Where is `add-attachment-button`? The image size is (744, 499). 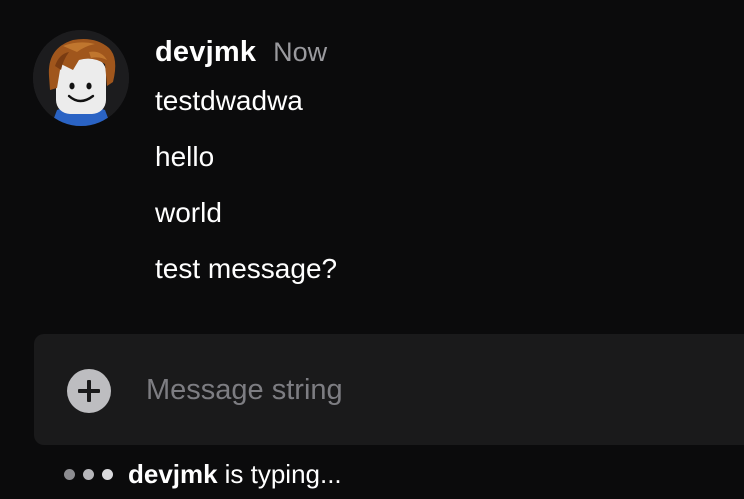 add-attachment-button is located at coordinates (89, 391).